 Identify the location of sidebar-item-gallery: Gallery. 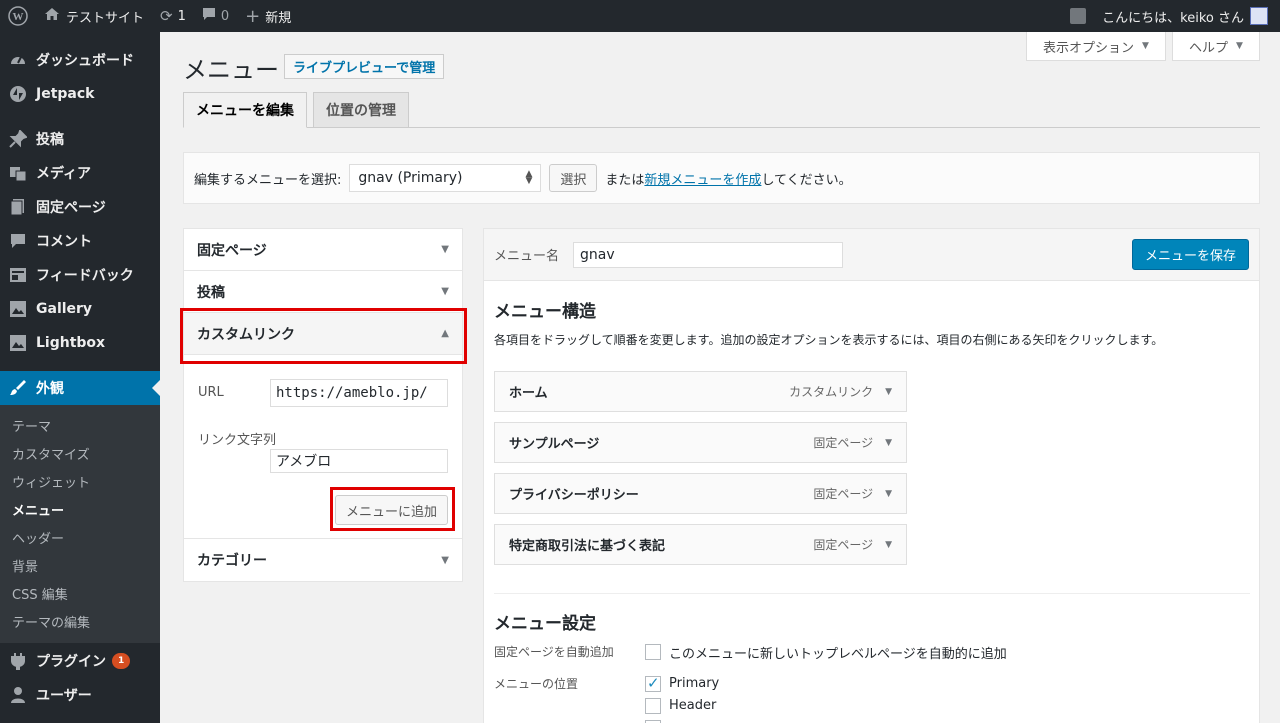
(80, 309).